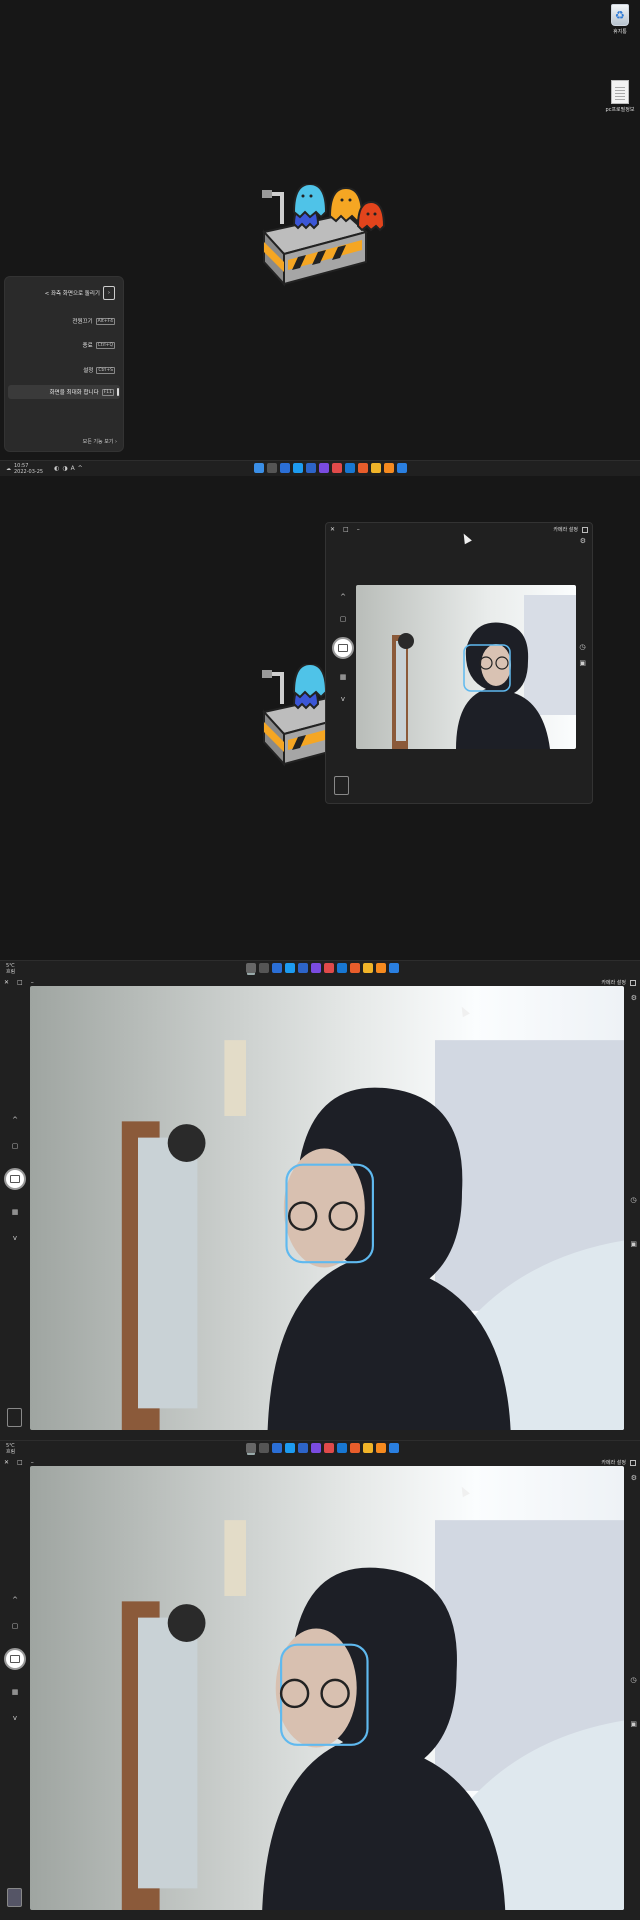 Image resolution: width=640 pixels, height=1920 pixels. I want to click on quick-menu-item-label: 설정, so click(88, 371).